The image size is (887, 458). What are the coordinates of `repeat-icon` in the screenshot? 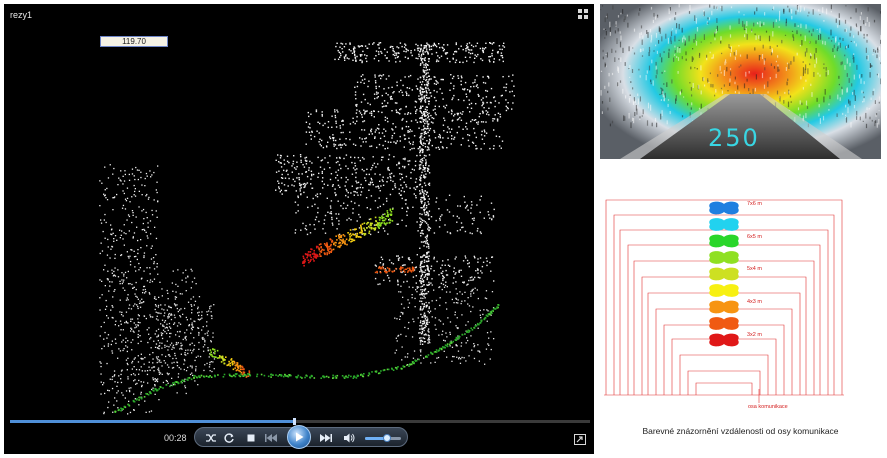 It's located at (229, 438).